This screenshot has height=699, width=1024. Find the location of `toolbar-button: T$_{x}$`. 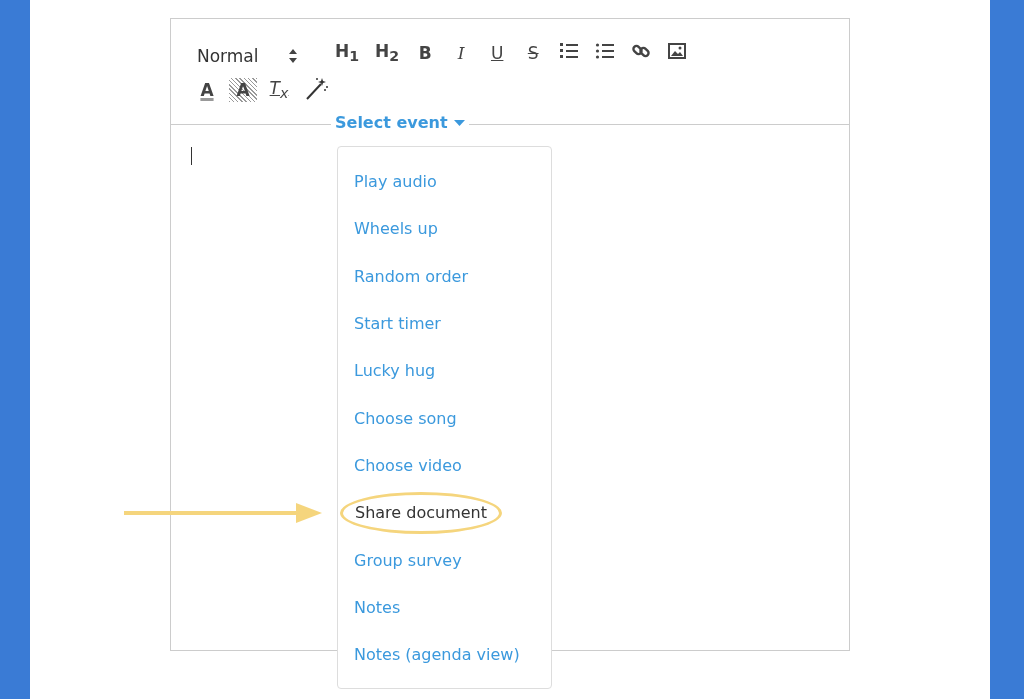

toolbar-button: T$_{x}$ is located at coordinates (279, 90).